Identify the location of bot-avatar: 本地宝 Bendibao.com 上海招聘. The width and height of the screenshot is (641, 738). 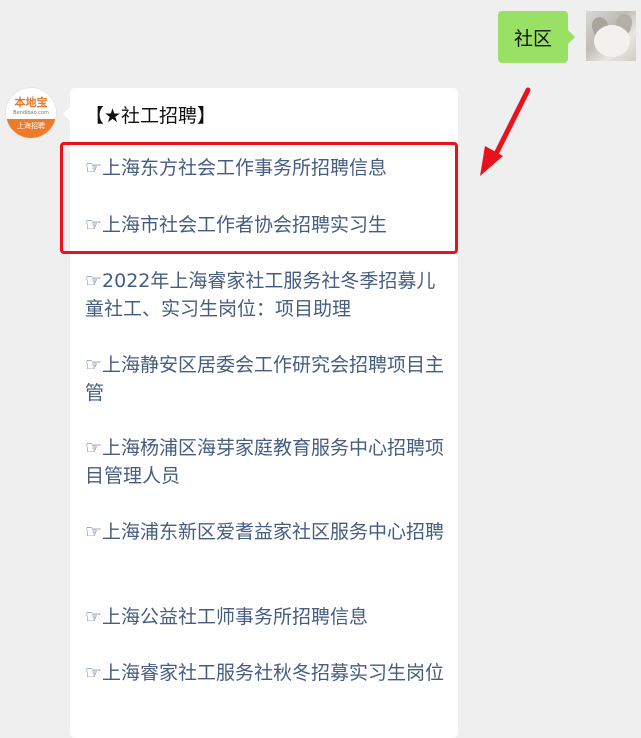
(31, 113).